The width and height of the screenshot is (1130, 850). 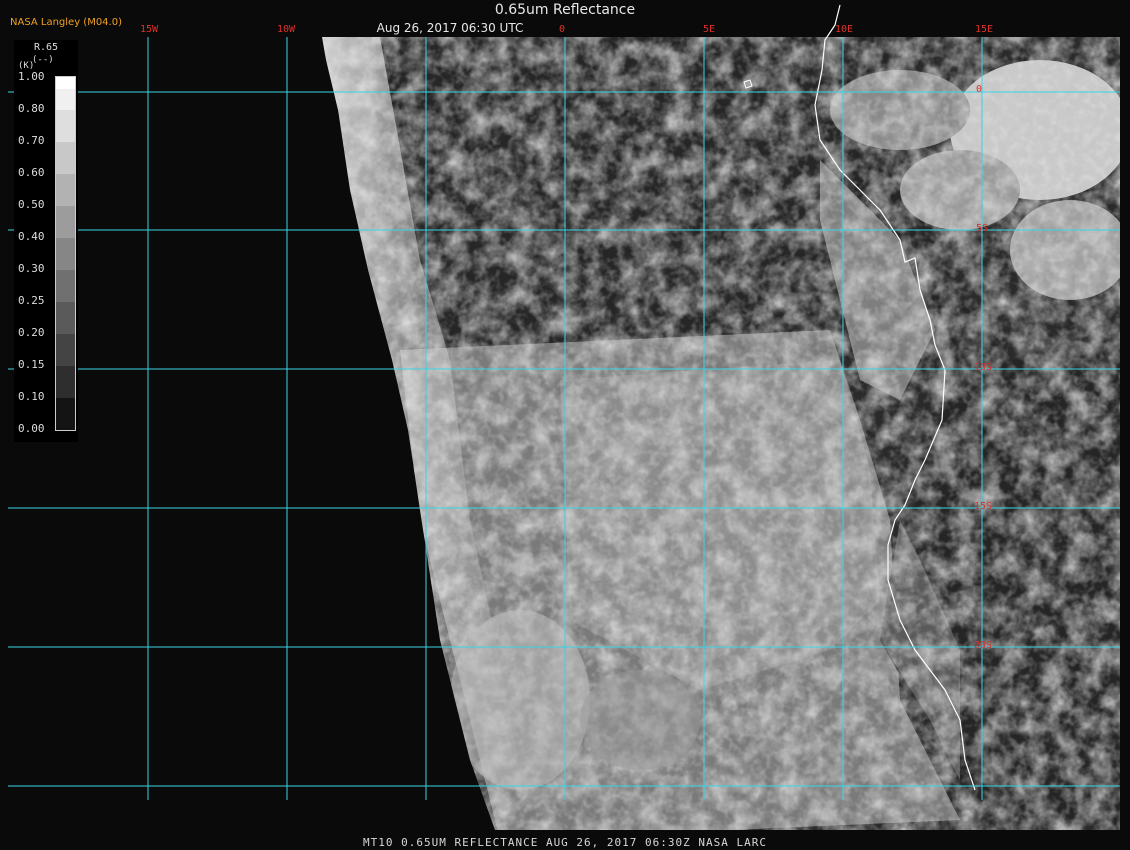 I want to click on lat-label-0: 0, so click(x=979, y=89).